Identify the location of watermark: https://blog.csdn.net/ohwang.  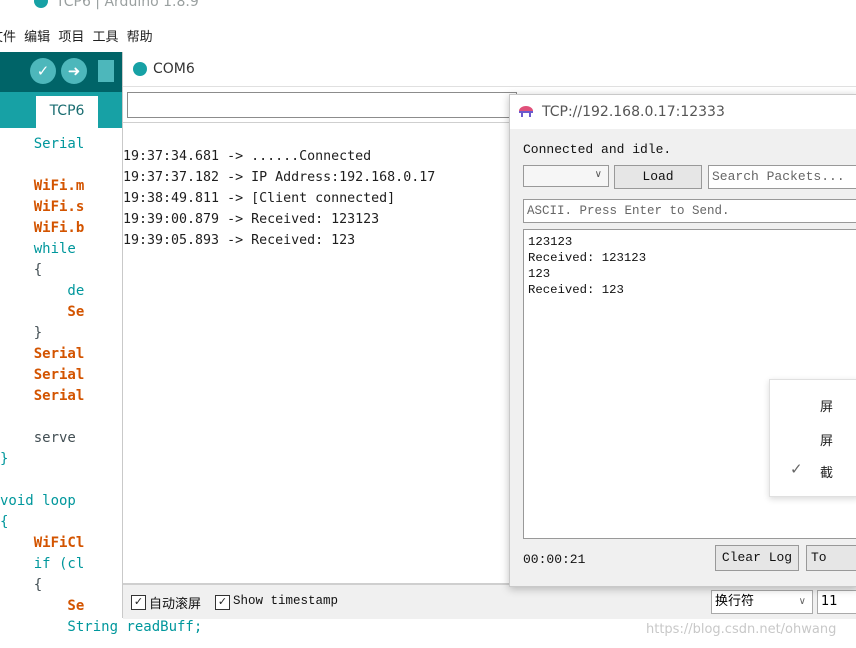
(741, 629).